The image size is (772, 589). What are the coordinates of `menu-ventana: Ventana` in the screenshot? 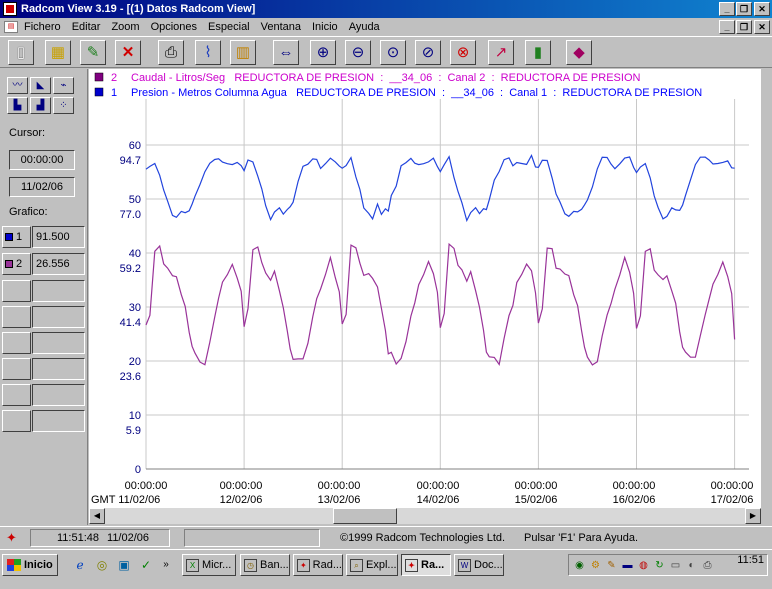 It's located at (281, 27).